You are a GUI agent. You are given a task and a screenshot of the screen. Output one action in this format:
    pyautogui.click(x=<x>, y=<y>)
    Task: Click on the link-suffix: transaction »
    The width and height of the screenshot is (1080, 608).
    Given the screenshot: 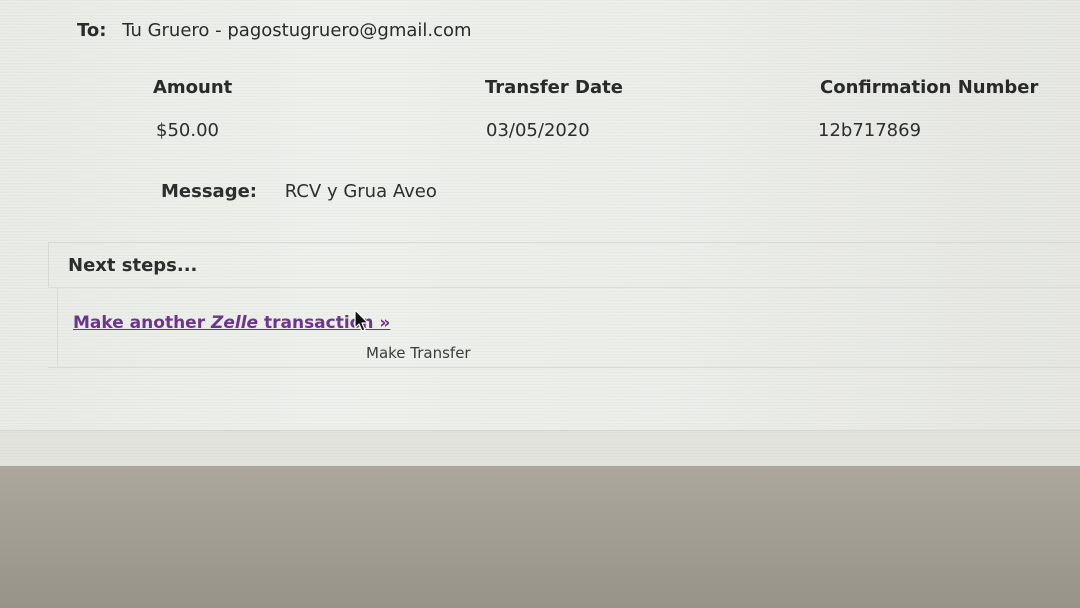 What is the action you would take?
    pyautogui.click(x=324, y=323)
    